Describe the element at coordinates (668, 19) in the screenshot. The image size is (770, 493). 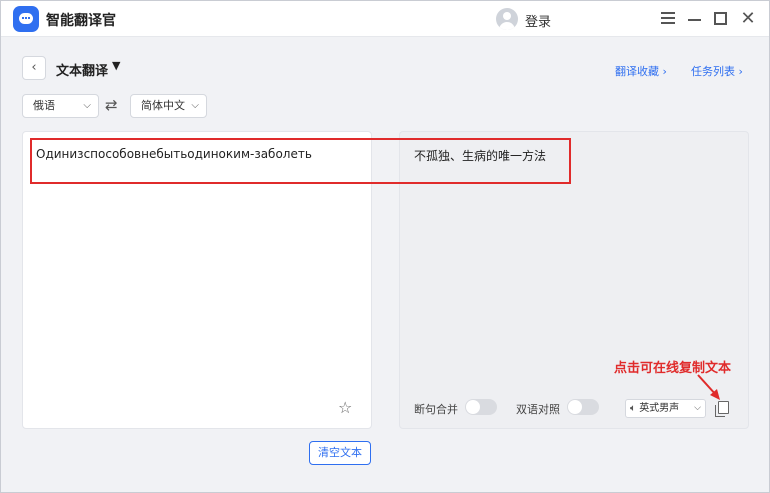
I see `menu-icon` at that location.